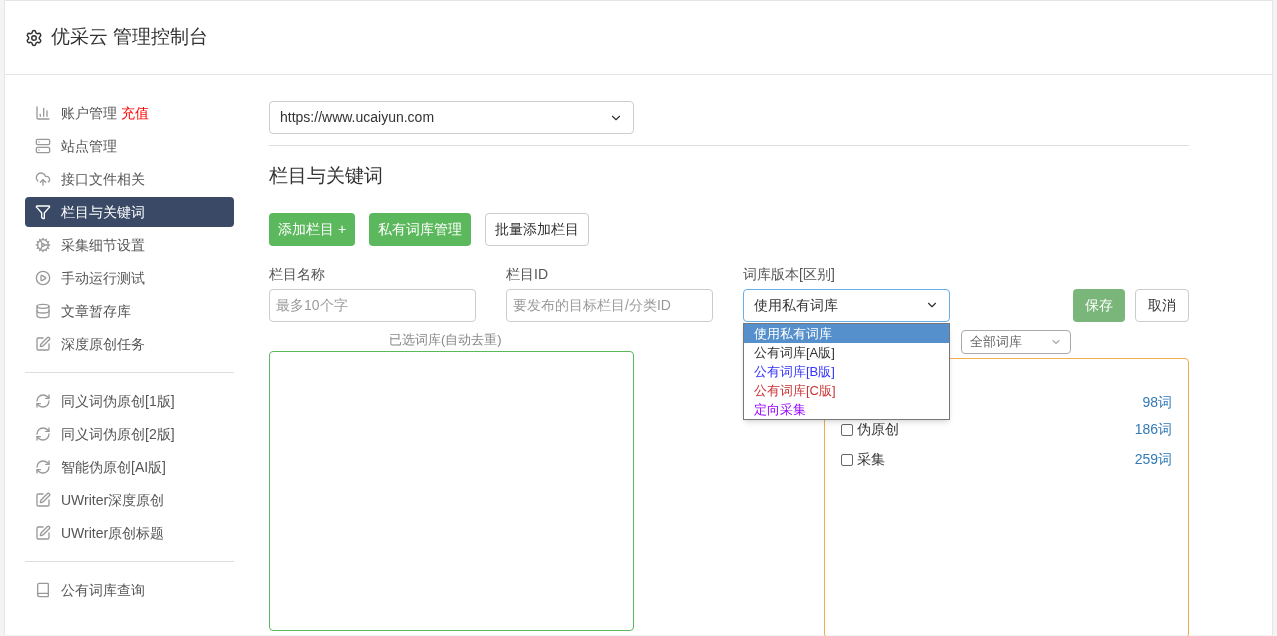  I want to click on sidebar-item: UWriter原创标题, so click(129, 533).